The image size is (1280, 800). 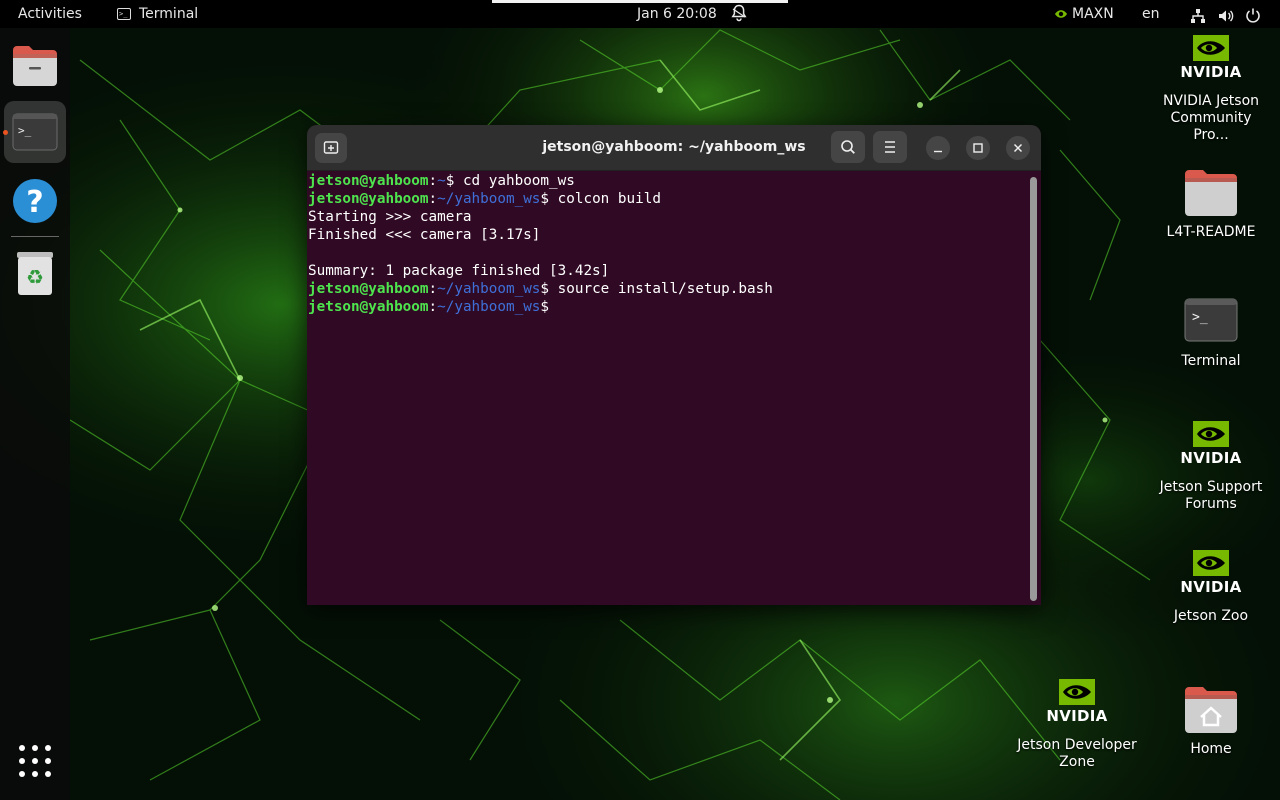 What do you see at coordinates (1211, 616) in the screenshot?
I see `desktop-icon-label: Jetson Zoo` at bounding box center [1211, 616].